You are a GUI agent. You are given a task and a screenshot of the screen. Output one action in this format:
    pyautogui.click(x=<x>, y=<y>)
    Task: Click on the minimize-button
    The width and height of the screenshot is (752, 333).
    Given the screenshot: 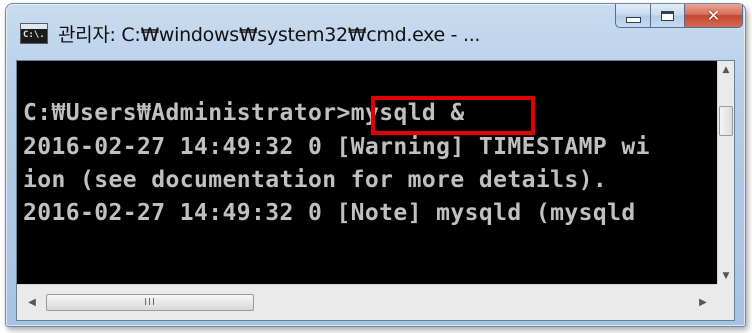 What is the action you would take?
    pyautogui.click(x=633, y=16)
    